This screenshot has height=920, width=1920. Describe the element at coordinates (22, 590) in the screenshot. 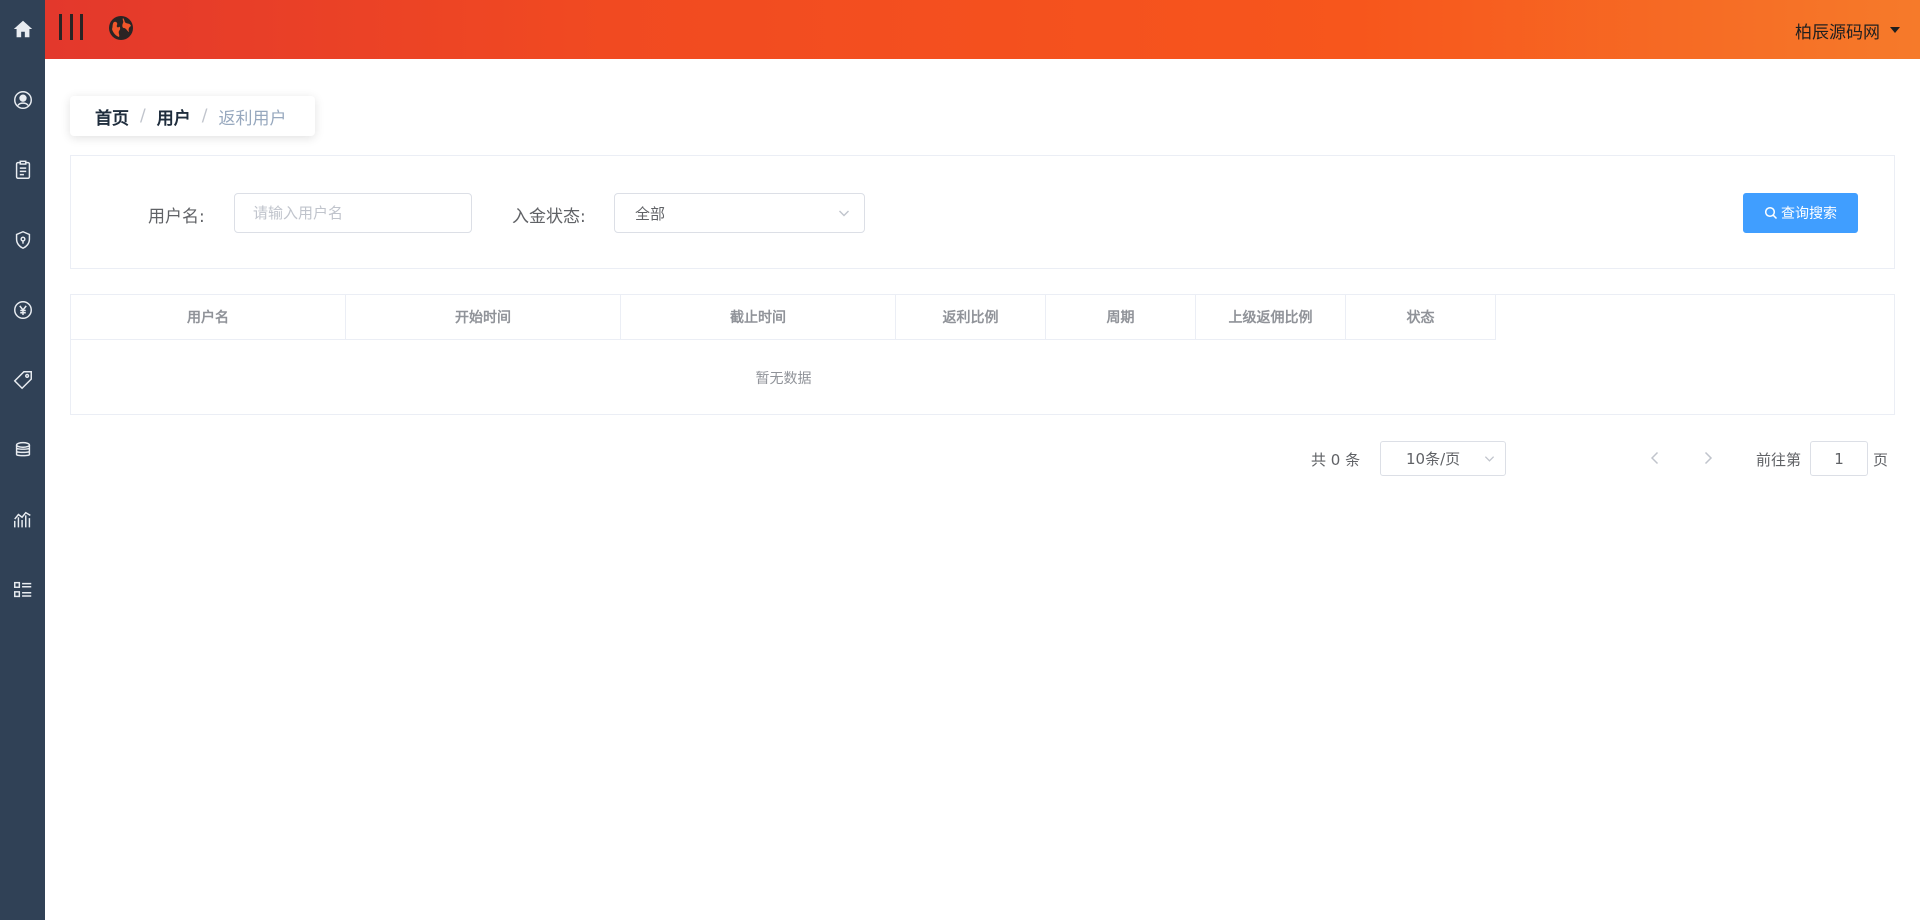

I see `list-icon` at that location.